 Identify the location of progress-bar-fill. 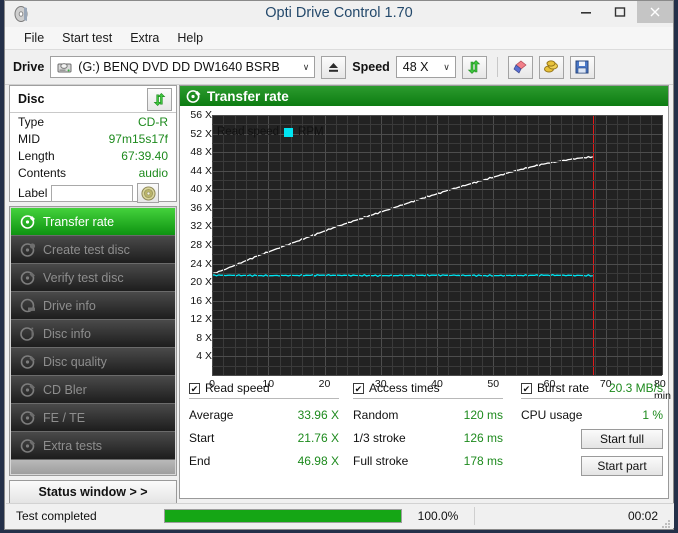
(283, 516).